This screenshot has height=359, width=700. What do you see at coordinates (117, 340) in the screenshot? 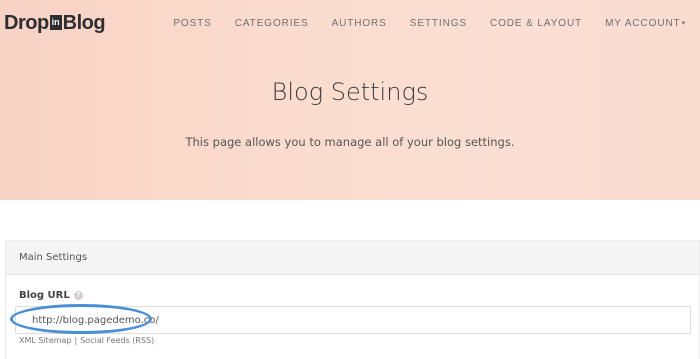
I see `social-feeds-link: Social Feeds (RSS)` at bounding box center [117, 340].